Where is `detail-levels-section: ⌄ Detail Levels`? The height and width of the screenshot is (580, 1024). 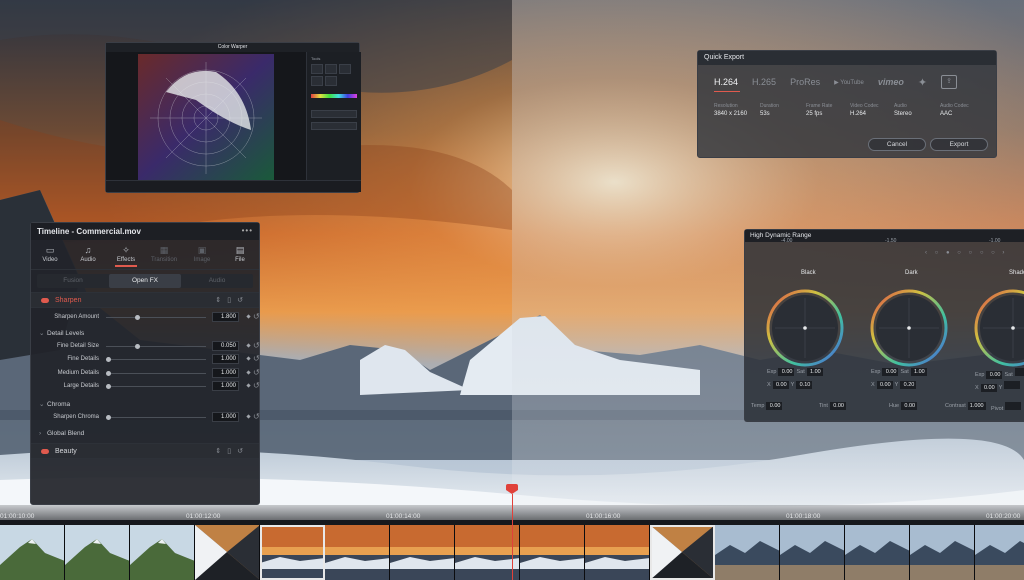 detail-levels-section: ⌄ Detail Levels is located at coordinates (145, 332).